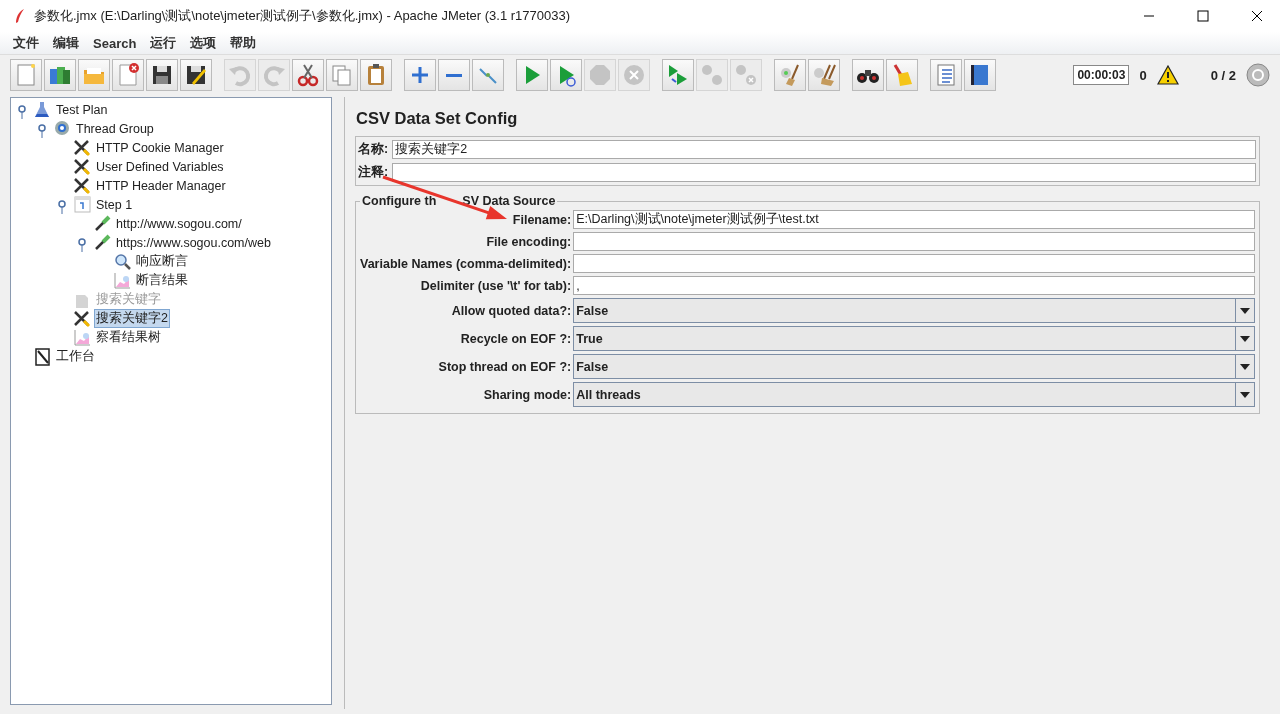 This screenshot has width=1280, height=714. Describe the element at coordinates (376, 75) in the screenshot. I see `paste-button` at that location.